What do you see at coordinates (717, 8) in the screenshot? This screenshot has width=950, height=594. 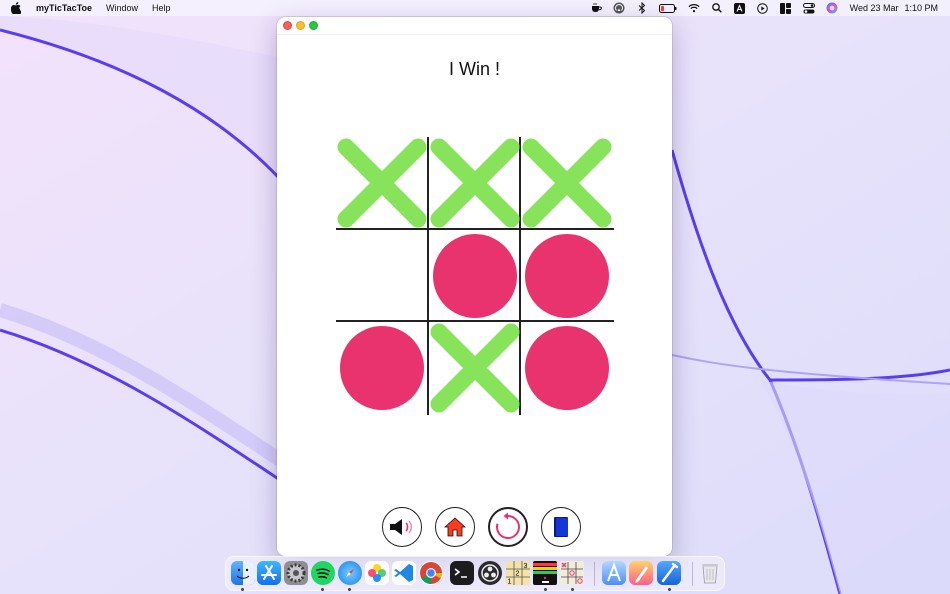 I see `spotlight-search-icon` at bounding box center [717, 8].